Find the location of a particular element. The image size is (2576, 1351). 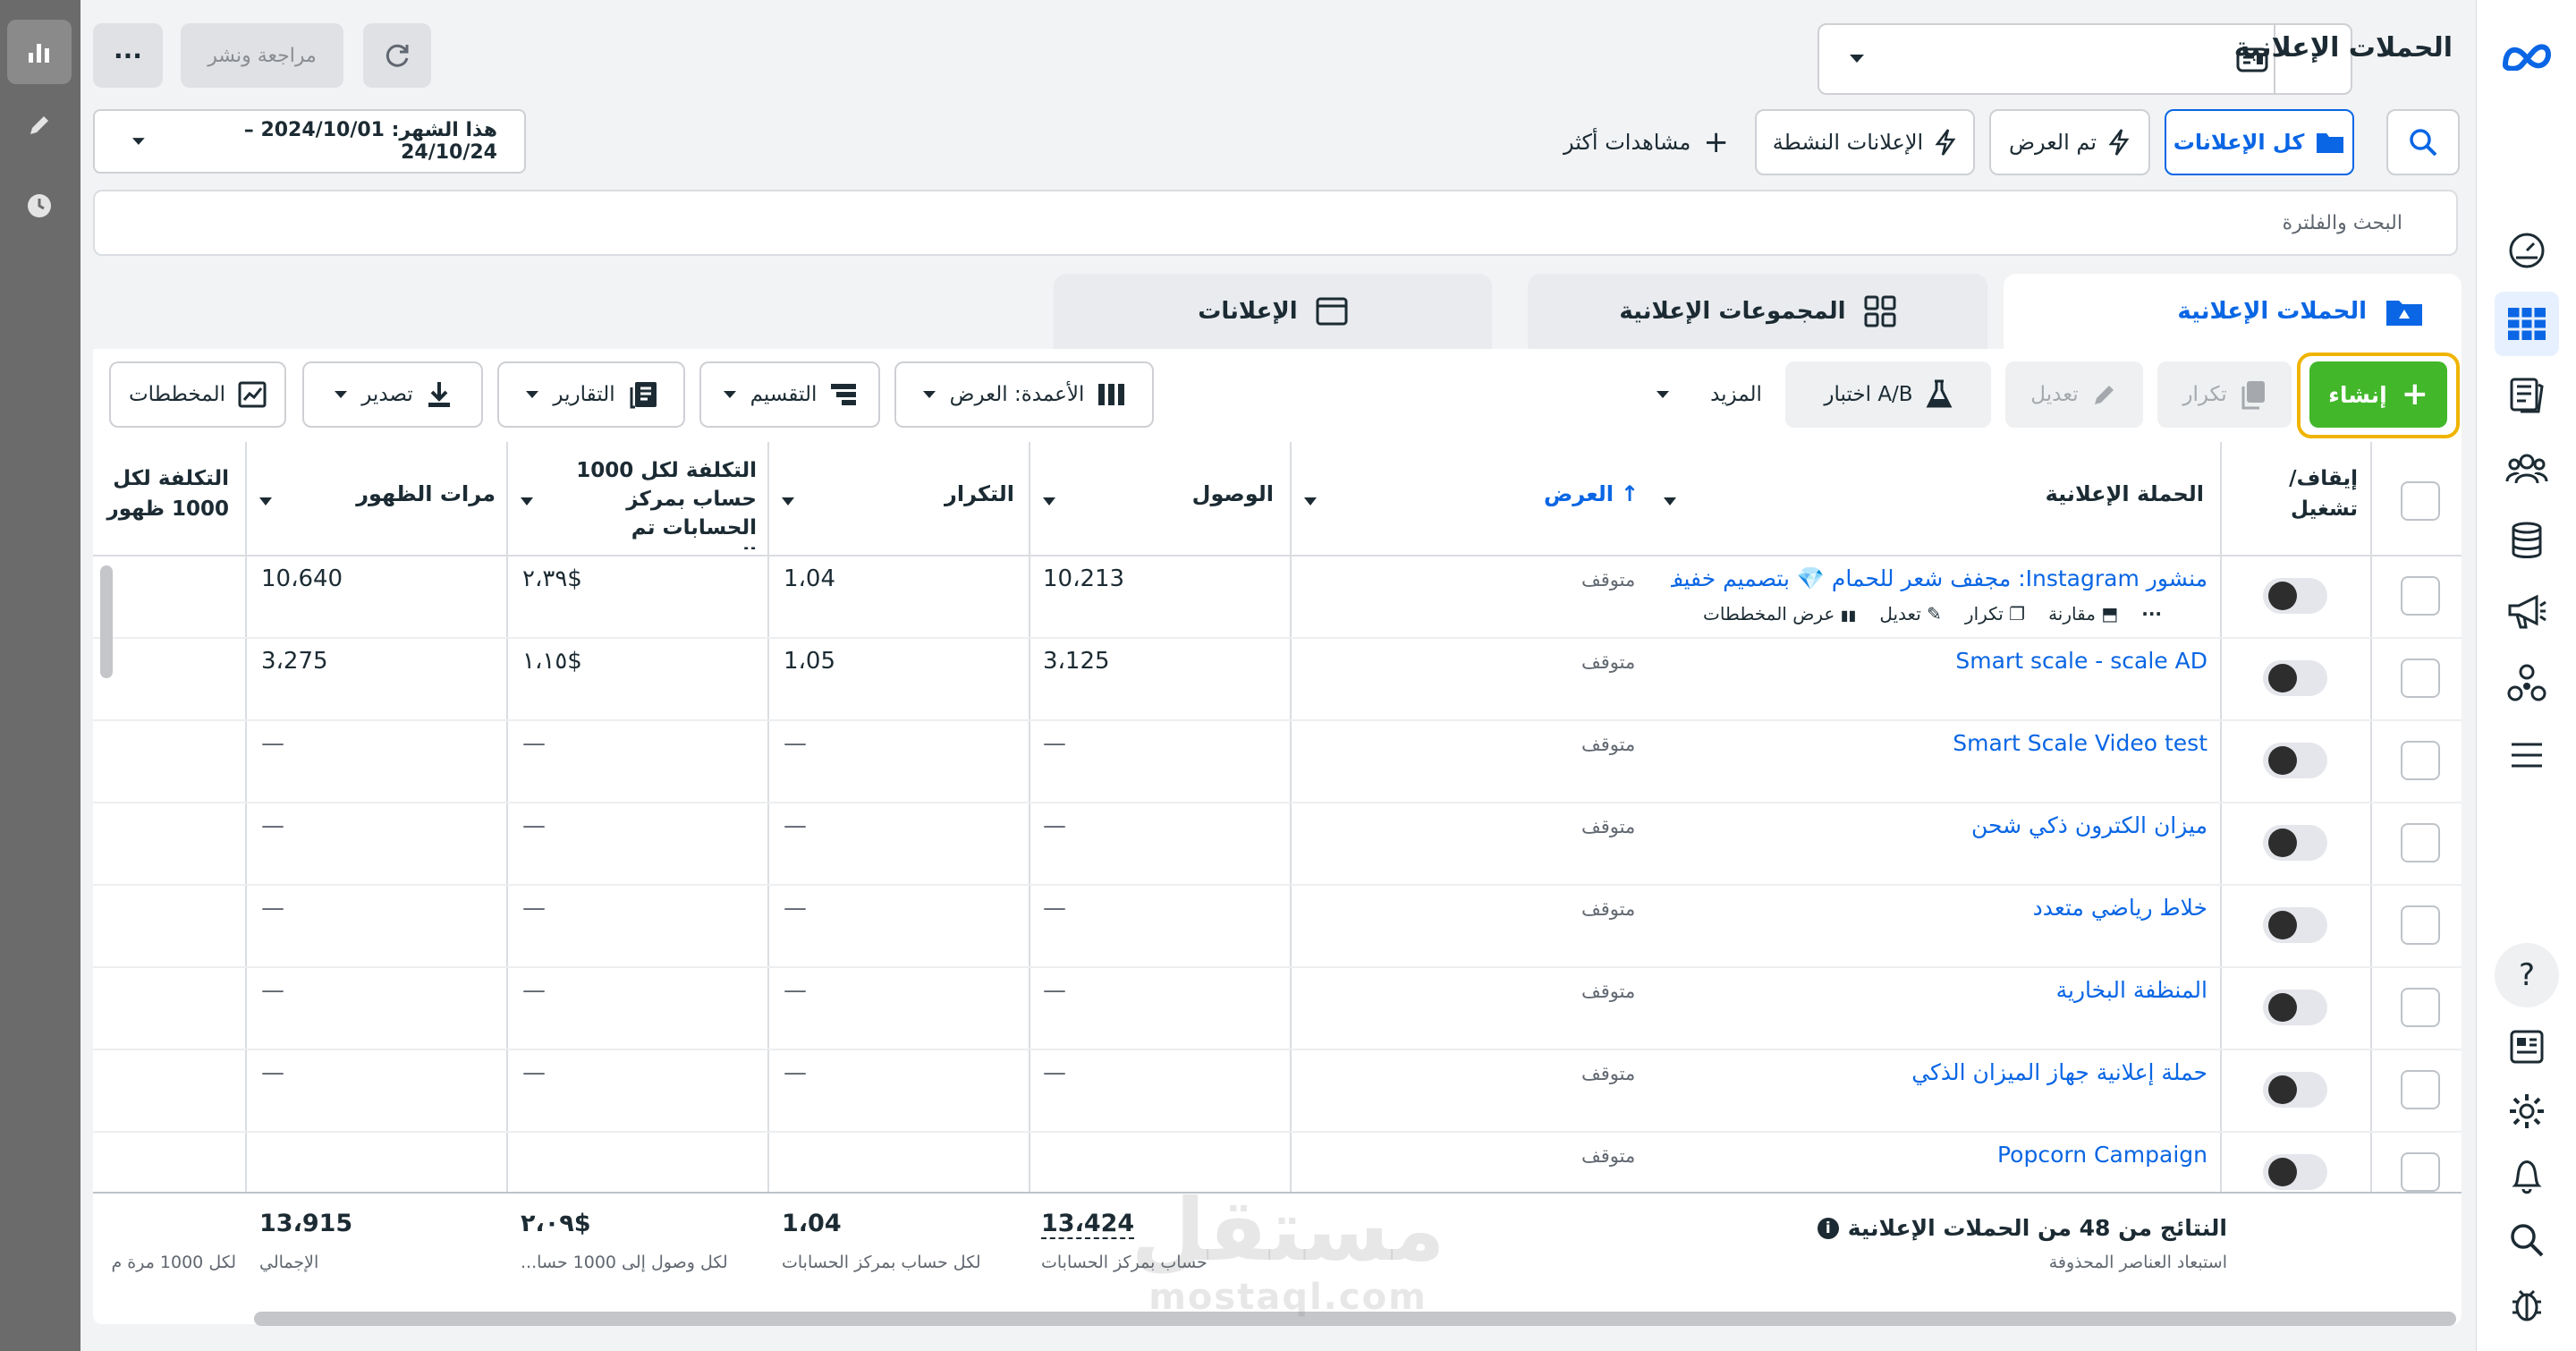

reports-dropdown: التقارير is located at coordinates (591, 395).